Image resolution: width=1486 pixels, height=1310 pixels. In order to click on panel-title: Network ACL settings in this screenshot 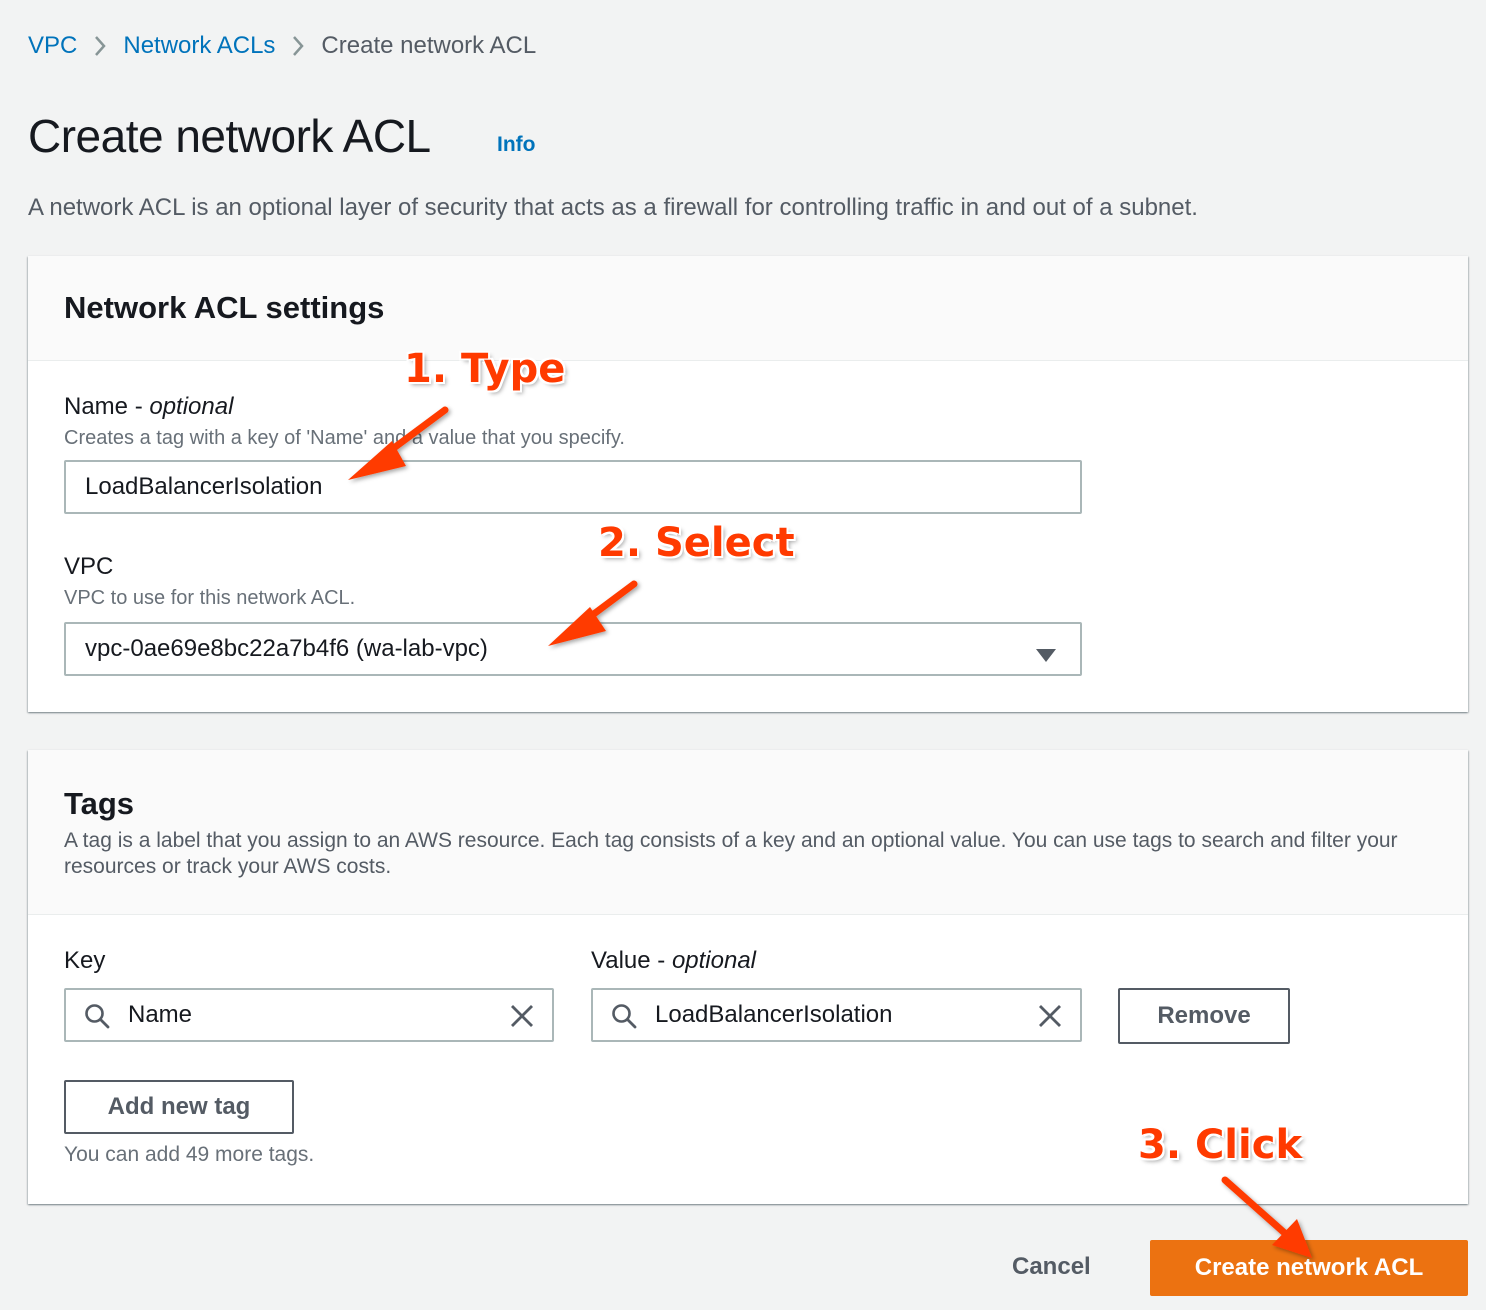, I will do `click(224, 307)`.